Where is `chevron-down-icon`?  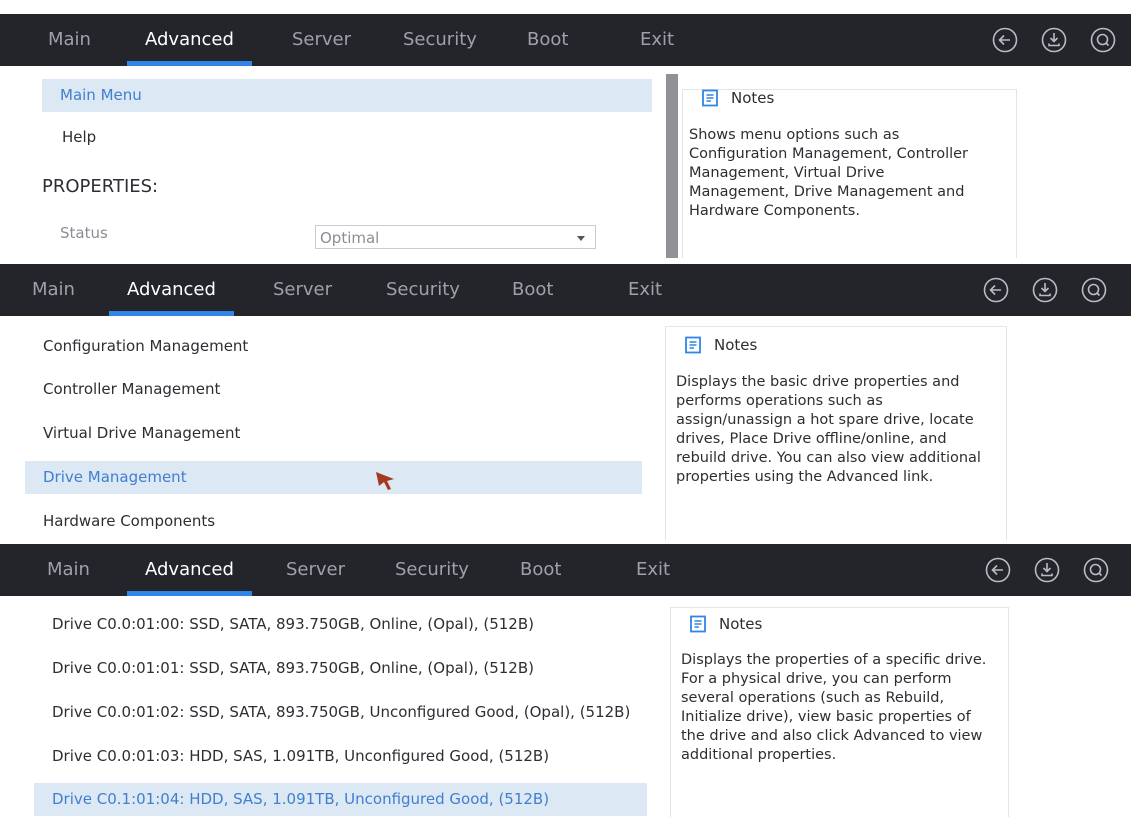 chevron-down-icon is located at coordinates (581, 238).